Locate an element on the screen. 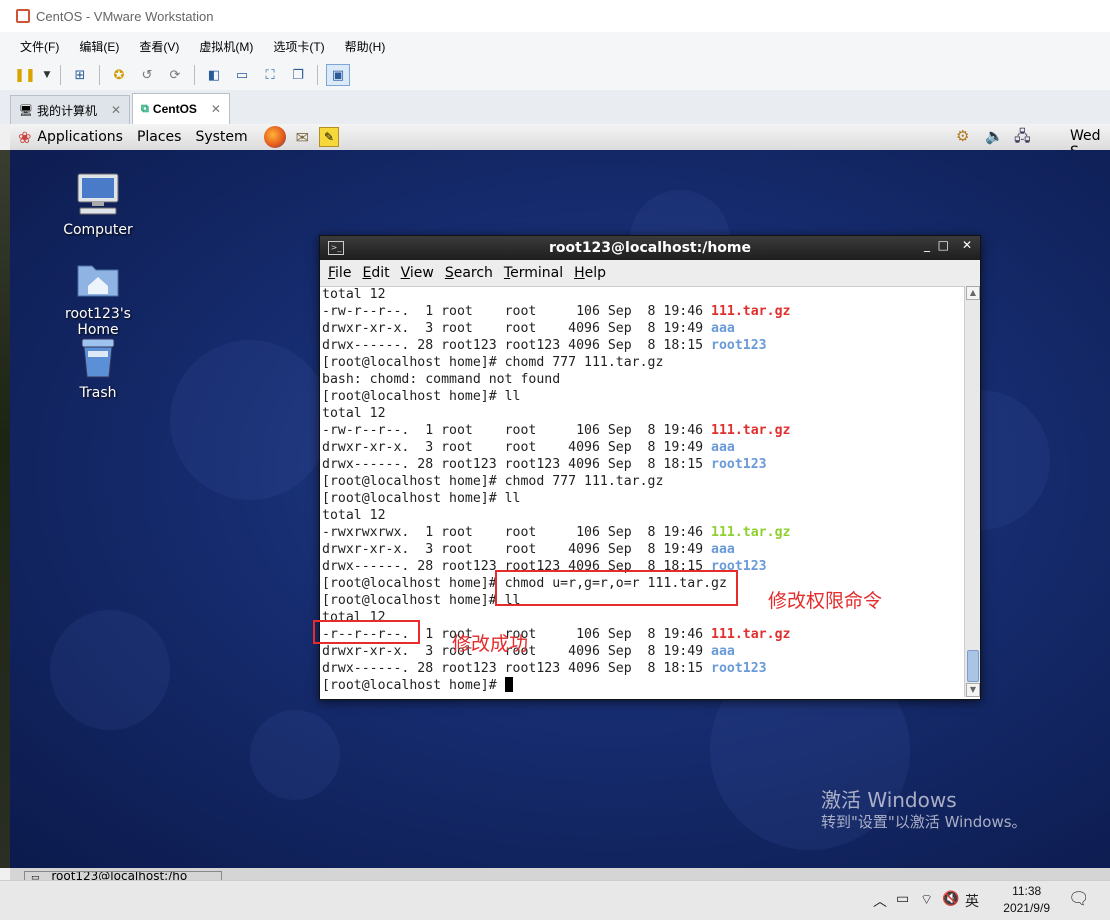 The height and width of the screenshot is (920, 1110). file-name: root123 is located at coordinates (739, 345).